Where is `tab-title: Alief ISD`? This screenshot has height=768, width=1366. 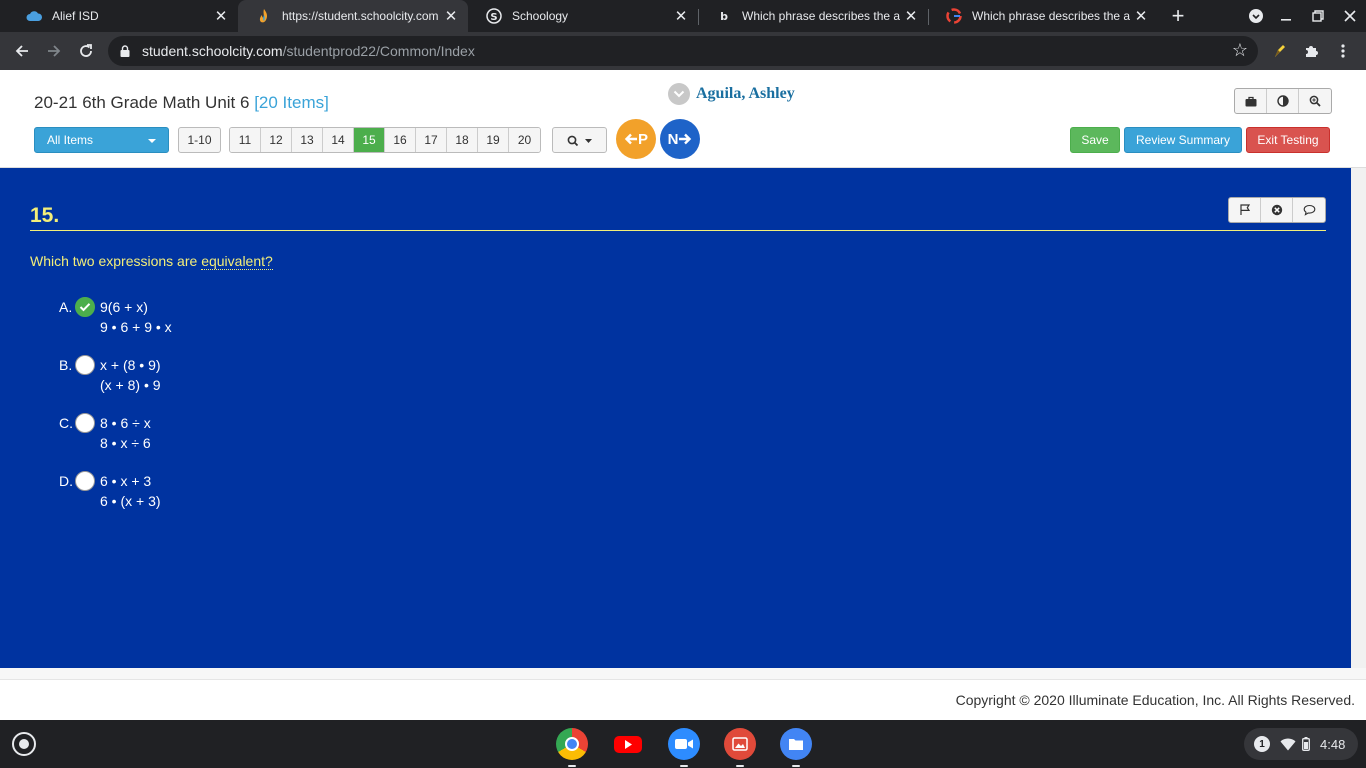
tab-title: Alief ISD is located at coordinates (75, 16).